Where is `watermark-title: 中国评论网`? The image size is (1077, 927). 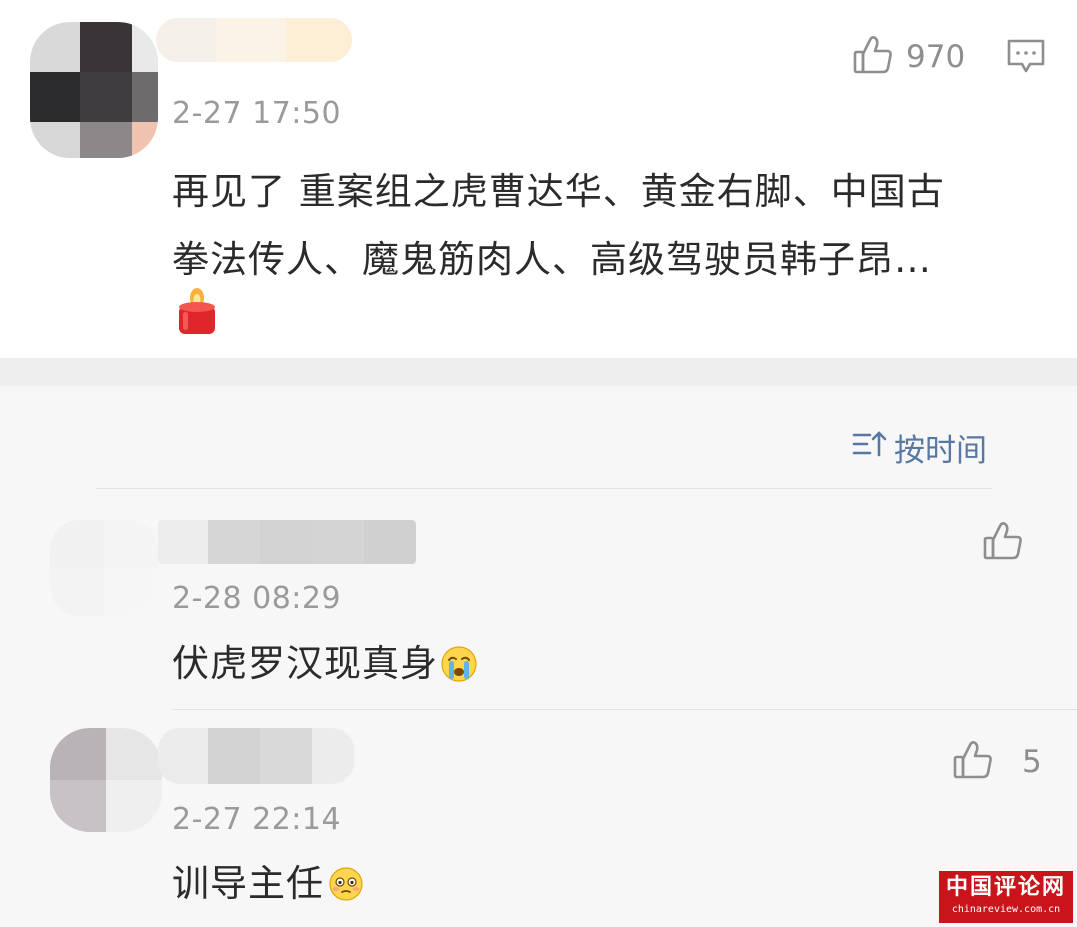 watermark-title: 中国评论网 is located at coordinates (1005, 887).